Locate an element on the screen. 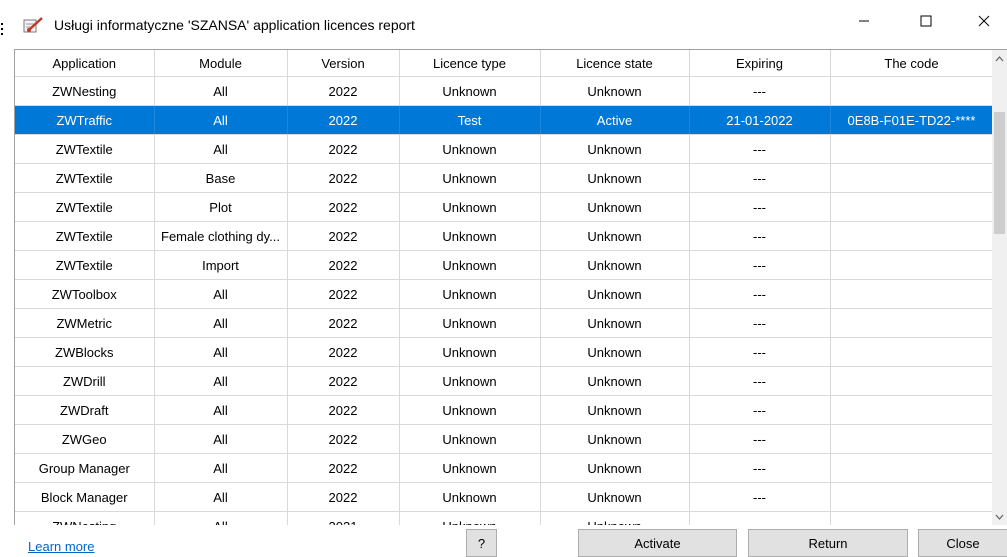  column-header-licence-type: Licence type is located at coordinates (470, 63).